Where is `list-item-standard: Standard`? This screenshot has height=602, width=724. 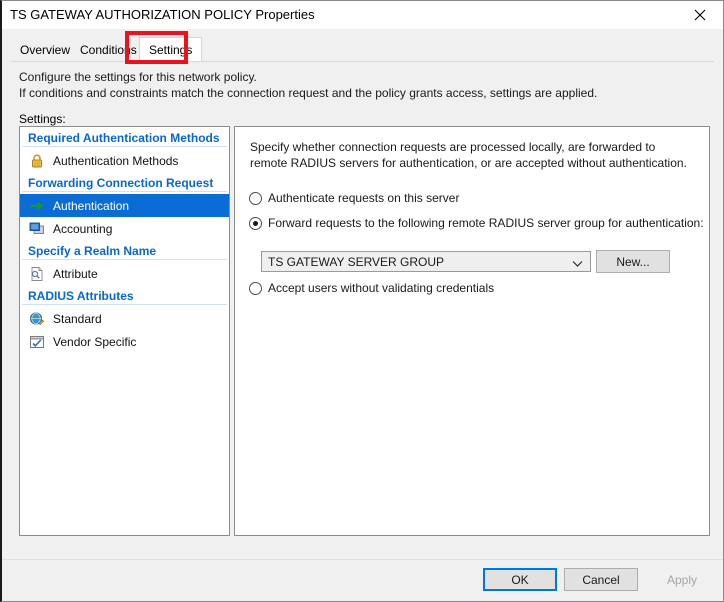
list-item-standard: Standard is located at coordinates (124, 318).